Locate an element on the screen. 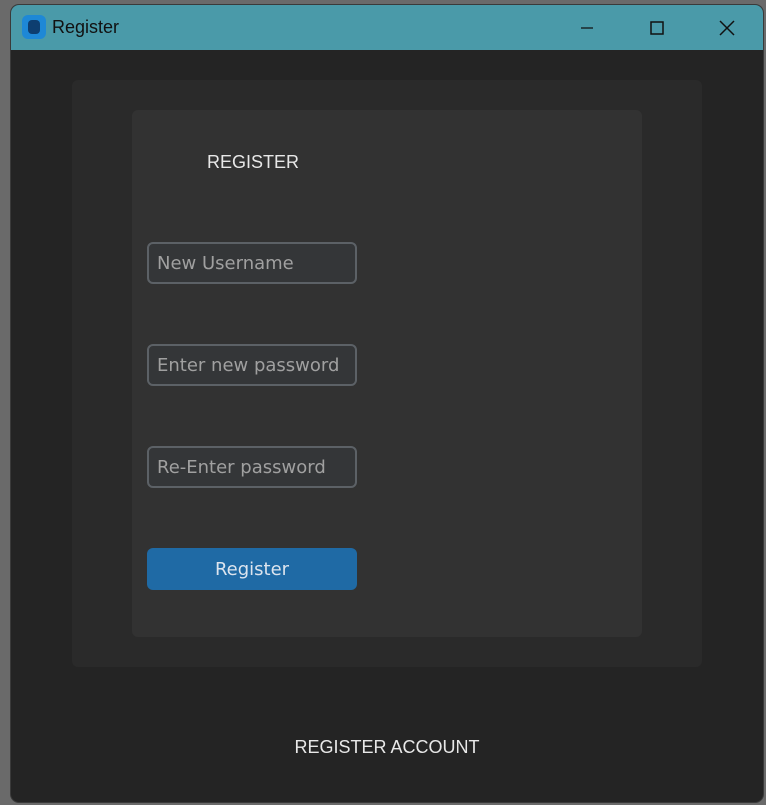 The height and width of the screenshot is (805, 766). minimize-icon is located at coordinates (587, 27).